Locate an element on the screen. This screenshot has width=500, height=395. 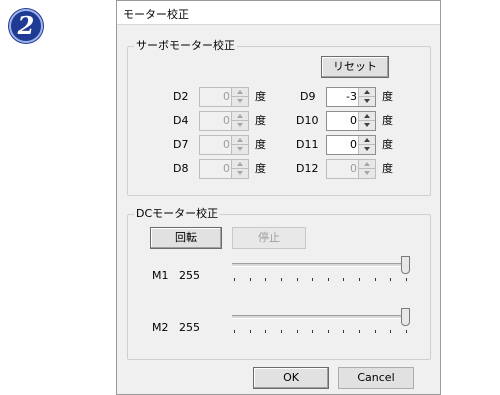
m1-value: 255 is located at coordinates (189, 275).